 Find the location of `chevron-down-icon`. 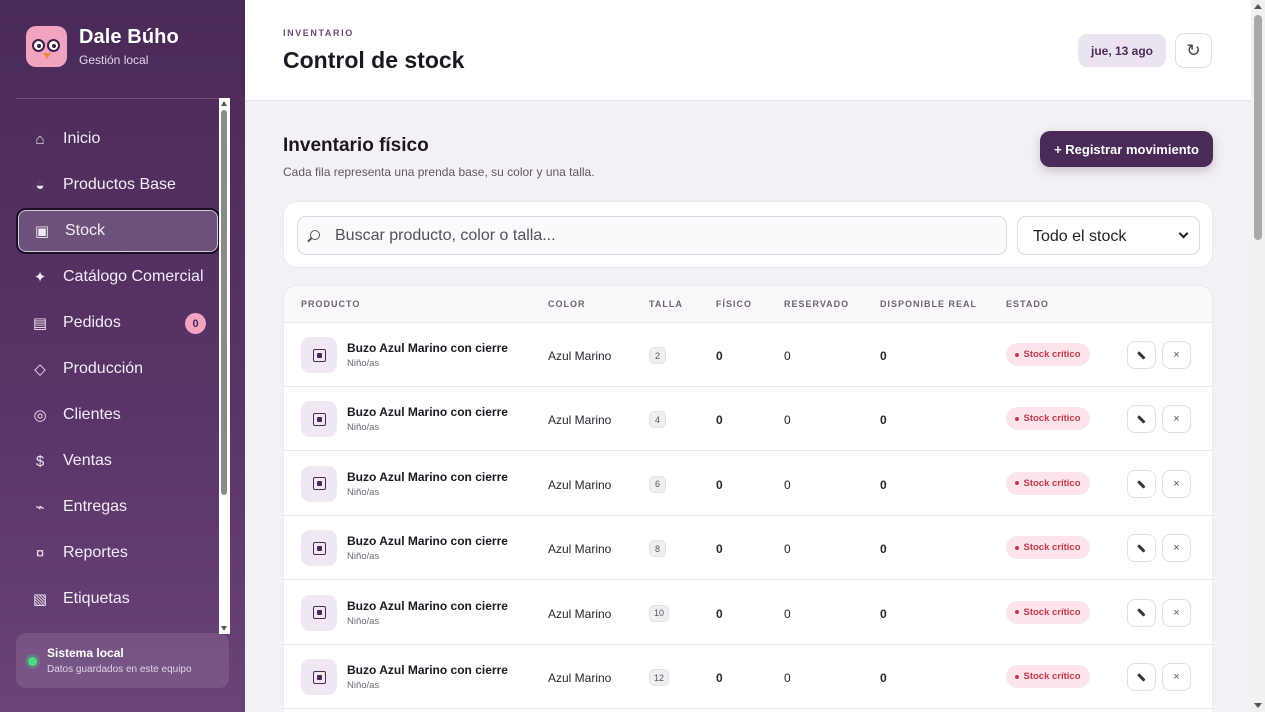

chevron-down-icon is located at coordinates (1183, 233).